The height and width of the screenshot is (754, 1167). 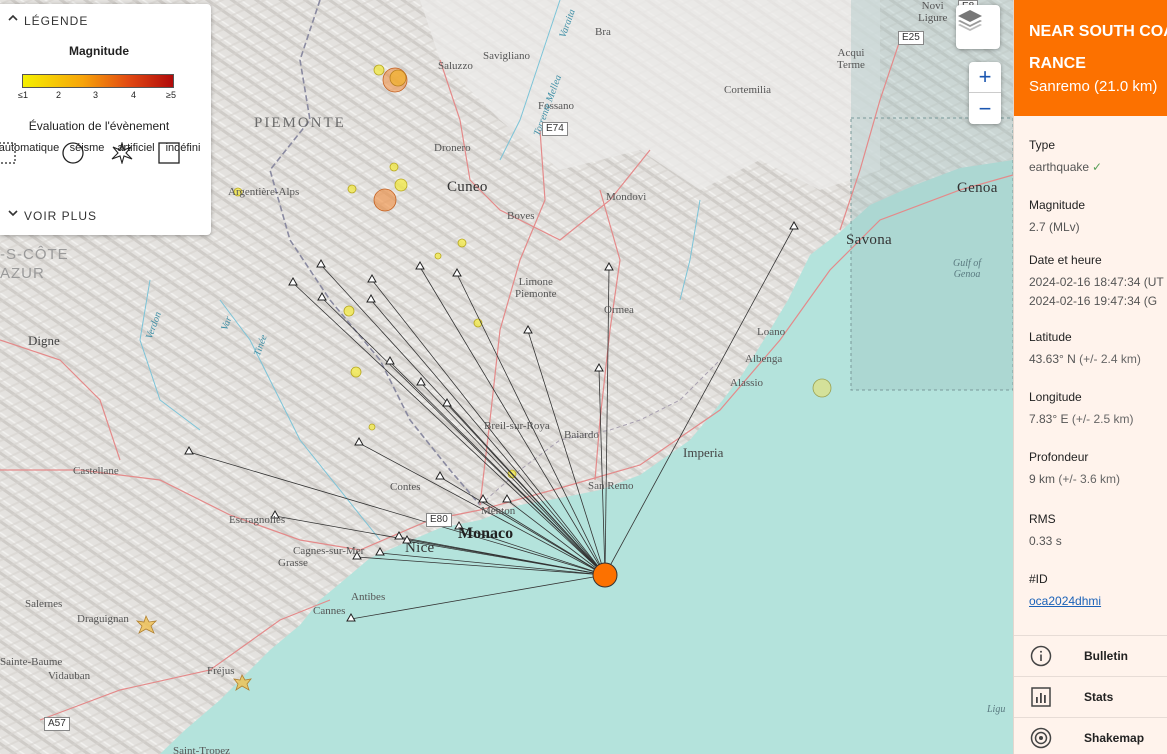 What do you see at coordinates (44, 340) in the screenshot?
I see `place-label: Digne` at bounding box center [44, 340].